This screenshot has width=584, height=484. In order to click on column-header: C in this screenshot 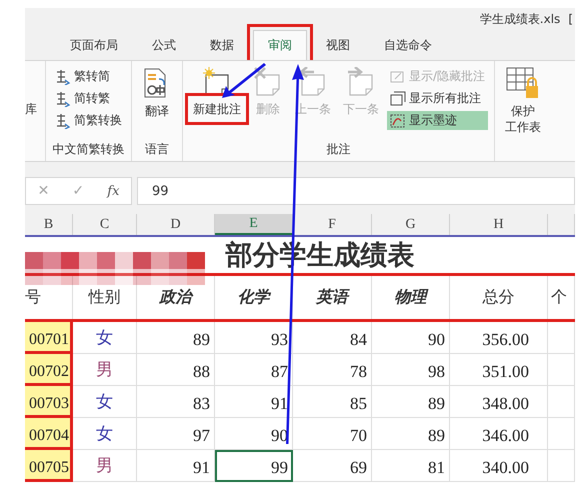, I will do `click(105, 224)`.